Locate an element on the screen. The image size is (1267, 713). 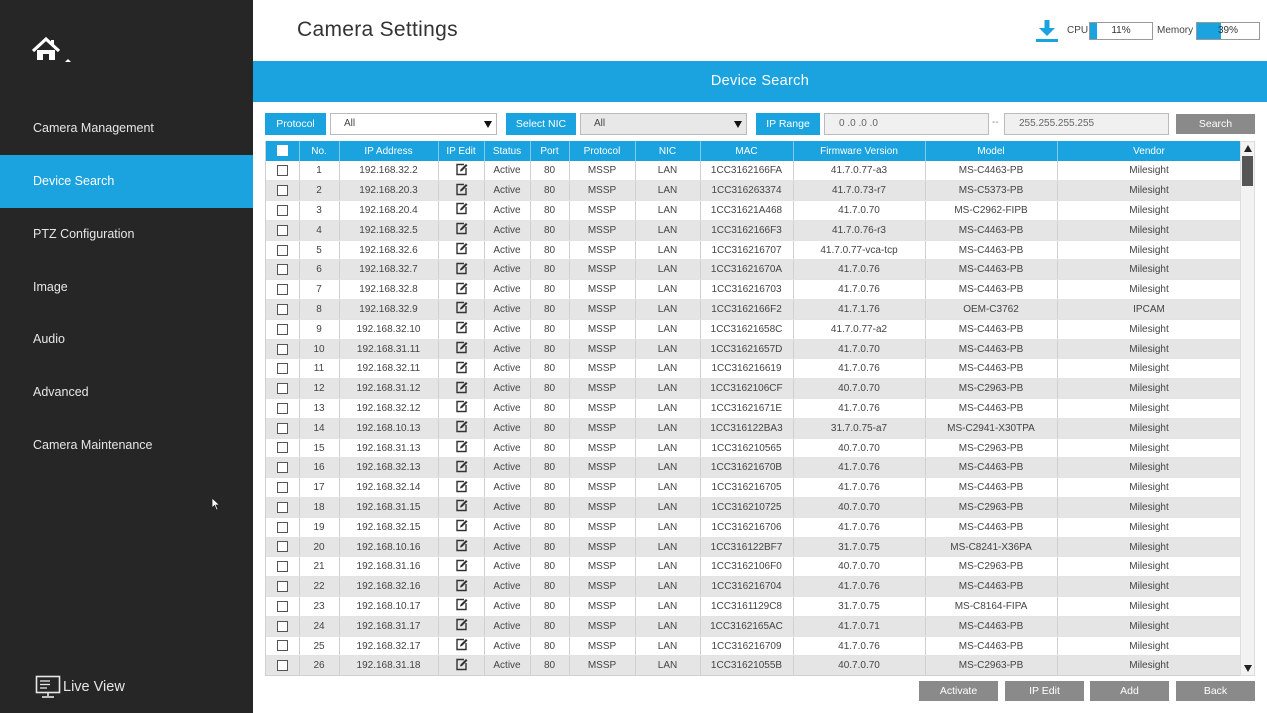
scroll-thumb is located at coordinates (1247, 171).